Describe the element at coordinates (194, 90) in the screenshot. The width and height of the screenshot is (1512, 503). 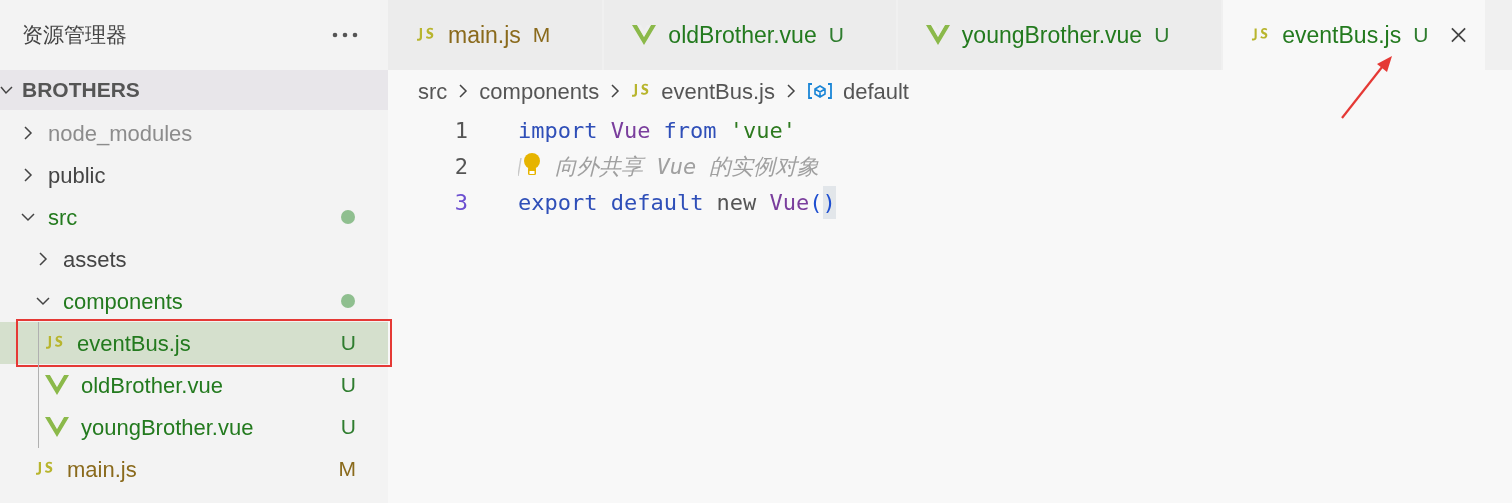
I see `workspace-header: BROTHERS` at that location.